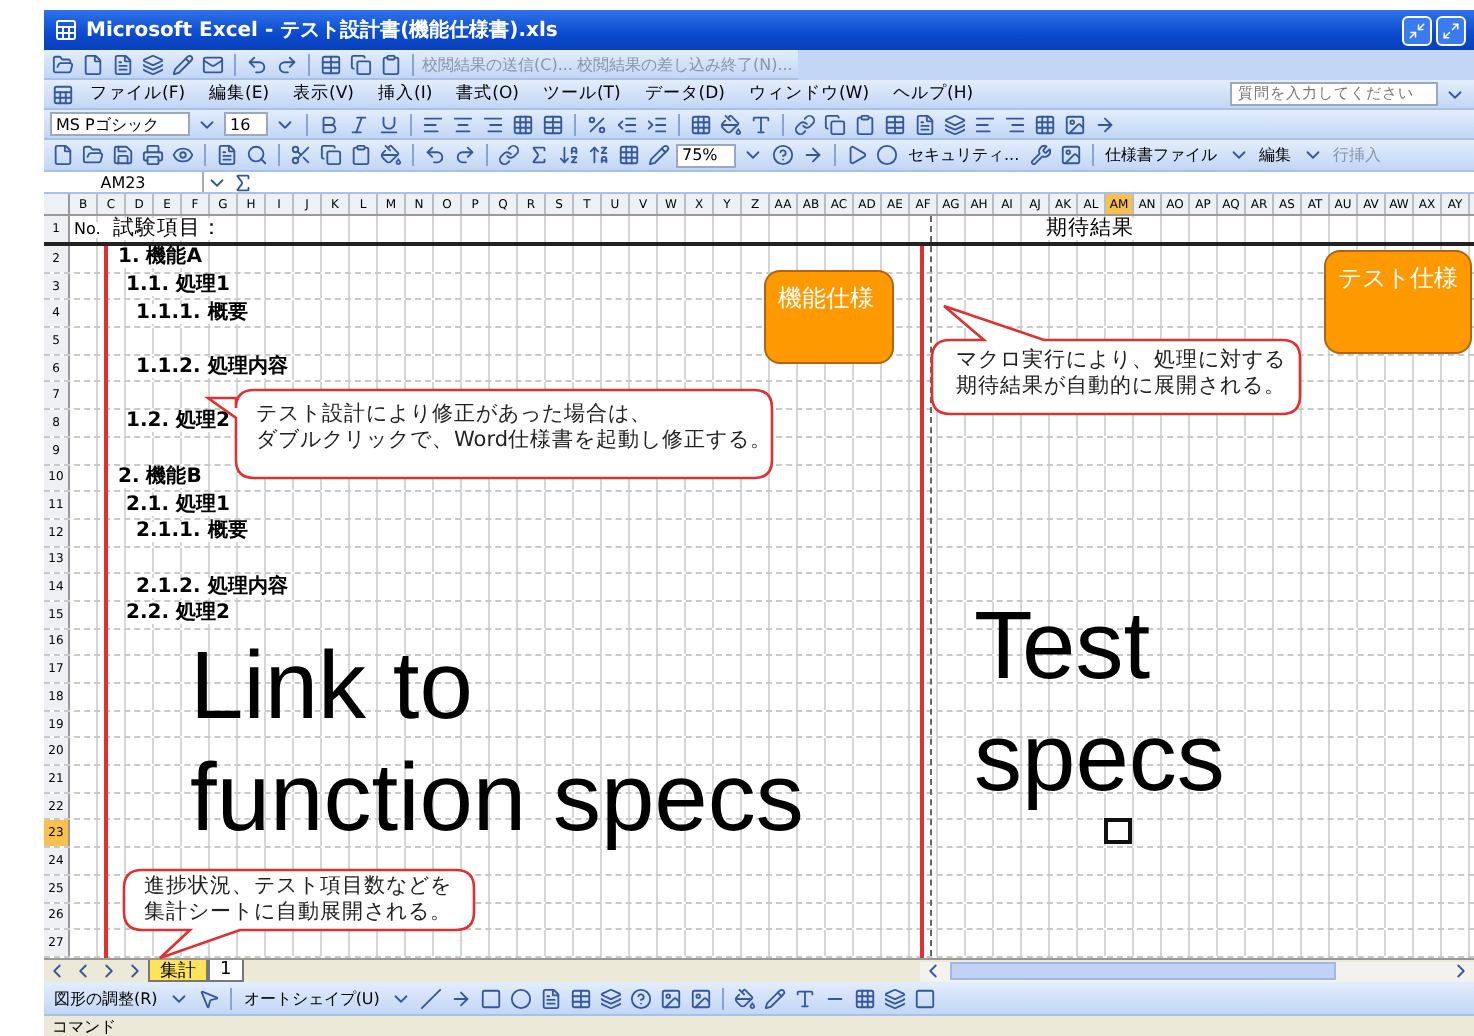 The image size is (1474, 1036). Describe the element at coordinates (809, 94) in the screenshot. I see `menu-item: ウィンドウ(W)` at that location.